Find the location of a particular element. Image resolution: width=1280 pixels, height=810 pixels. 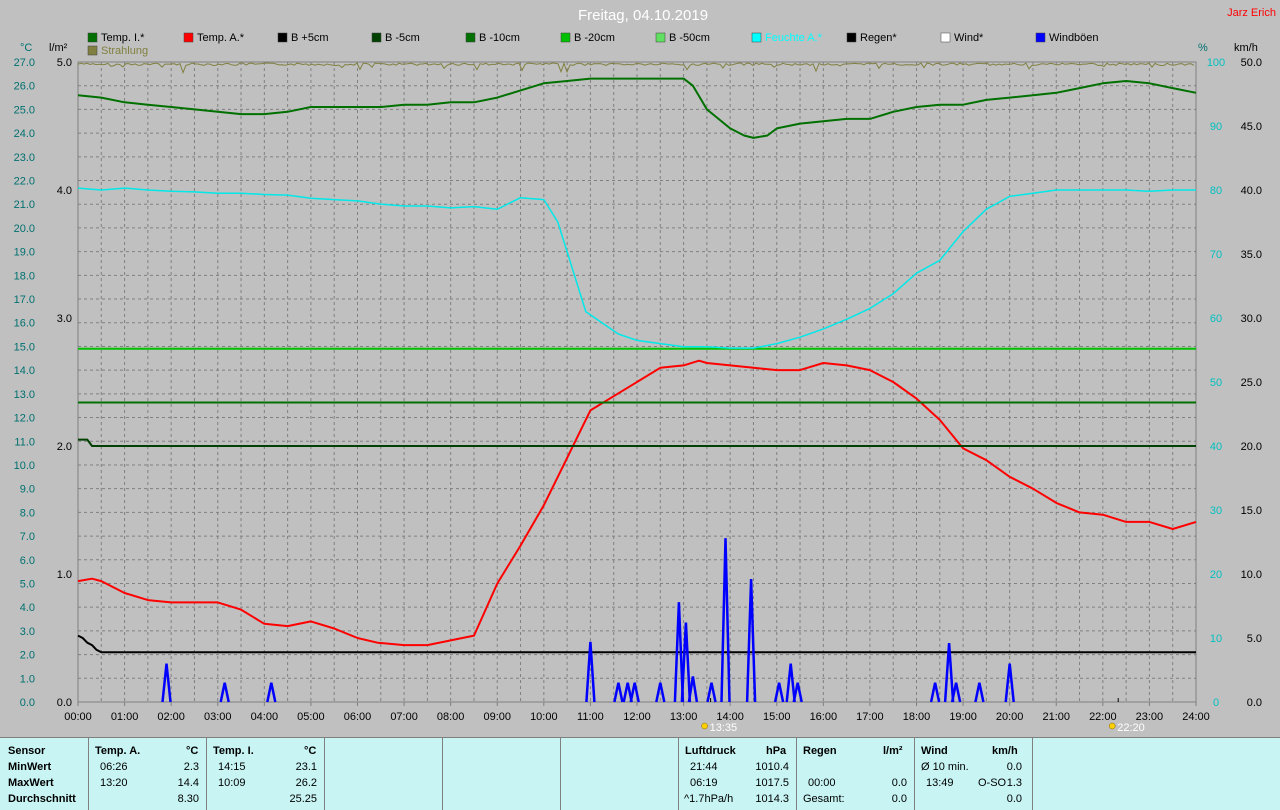

left1-tick-label: 13.0 is located at coordinates (24, 395).